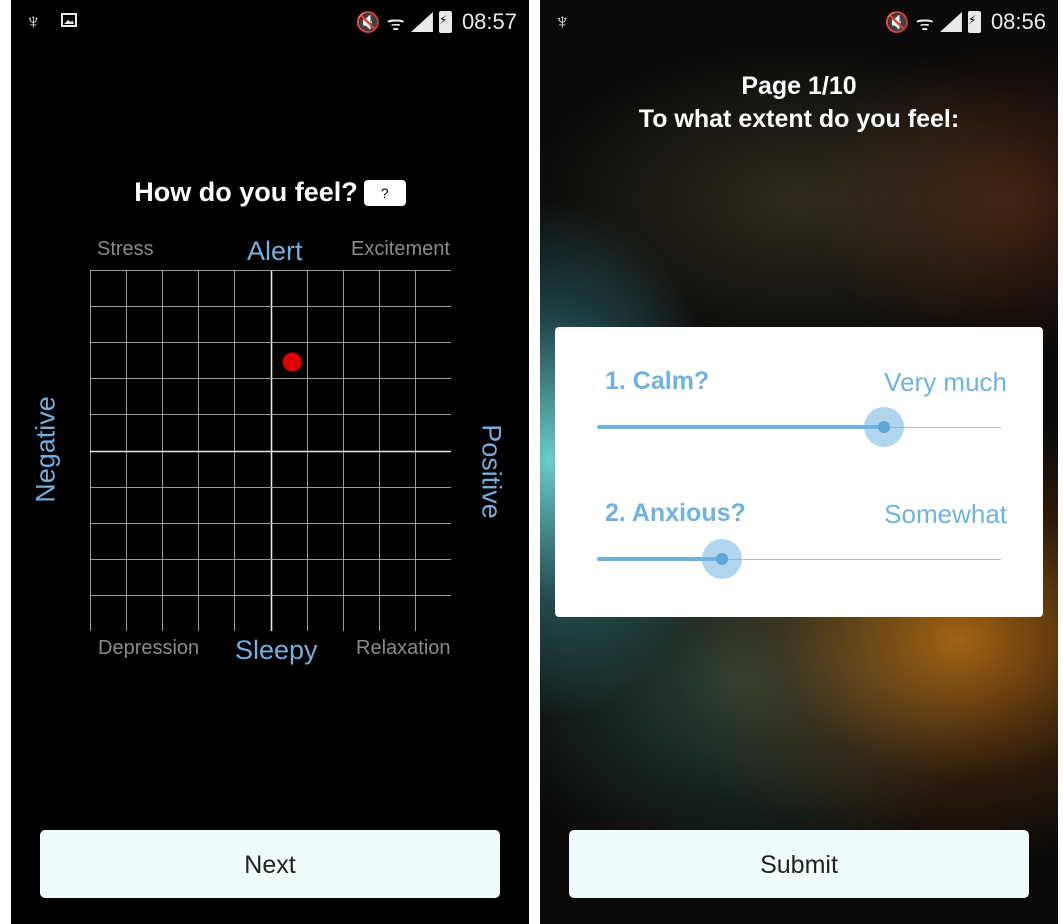 The image size is (1063, 924). What do you see at coordinates (403, 648) in the screenshot?
I see `corner-label-relaxation: Relaxation` at bounding box center [403, 648].